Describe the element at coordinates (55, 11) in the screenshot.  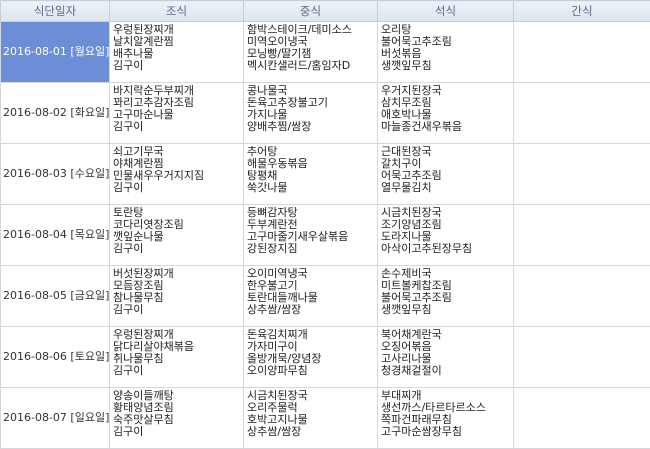
I see `header-date: 식단일자` at that location.